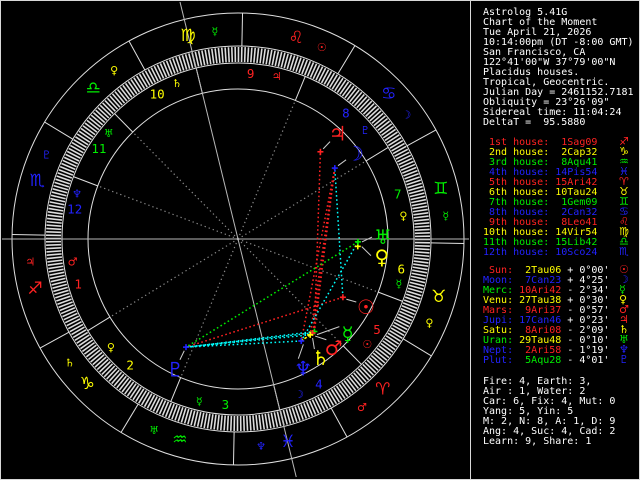  I want to click on house-ruler-glyph: ♅, so click(109, 133).